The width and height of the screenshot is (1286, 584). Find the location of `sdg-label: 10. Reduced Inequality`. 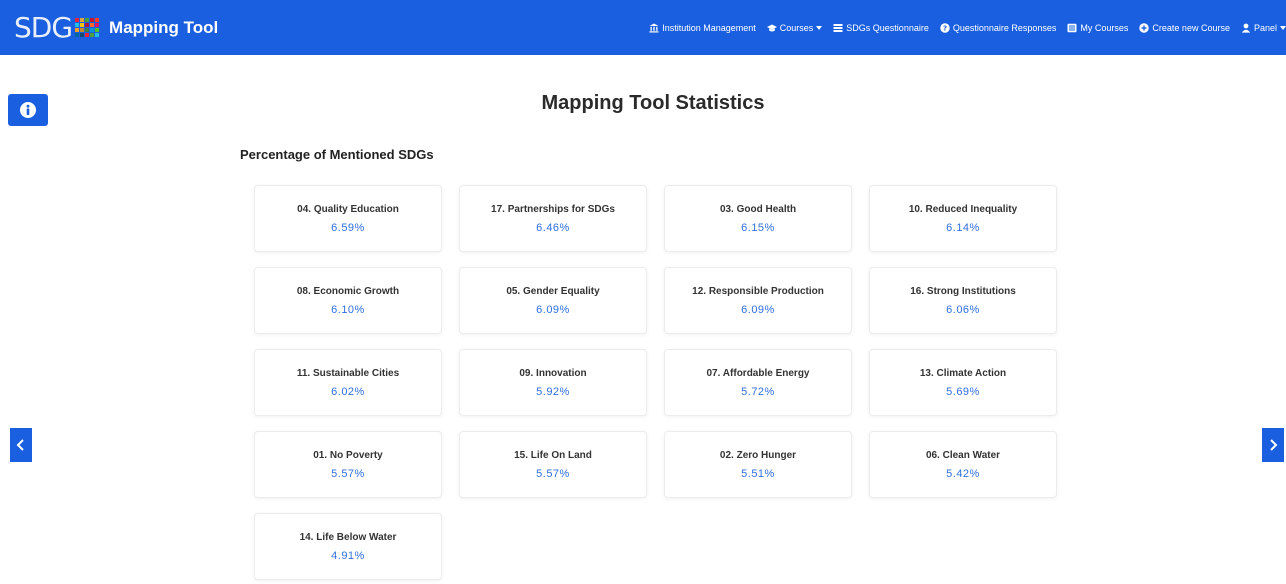

sdg-label: 10. Reduced Inequality is located at coordinates (963, 209).